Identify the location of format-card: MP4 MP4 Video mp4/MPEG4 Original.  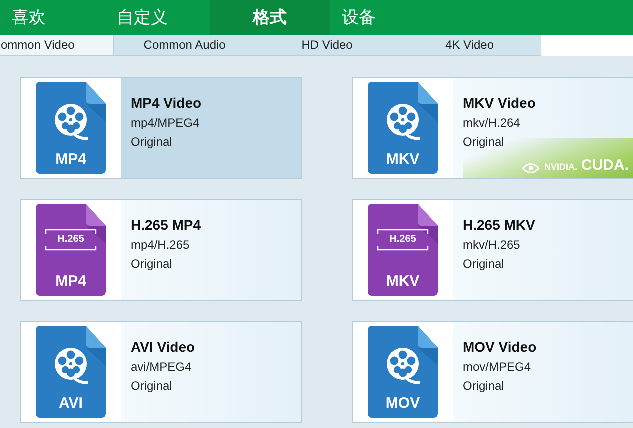
(161, 128).